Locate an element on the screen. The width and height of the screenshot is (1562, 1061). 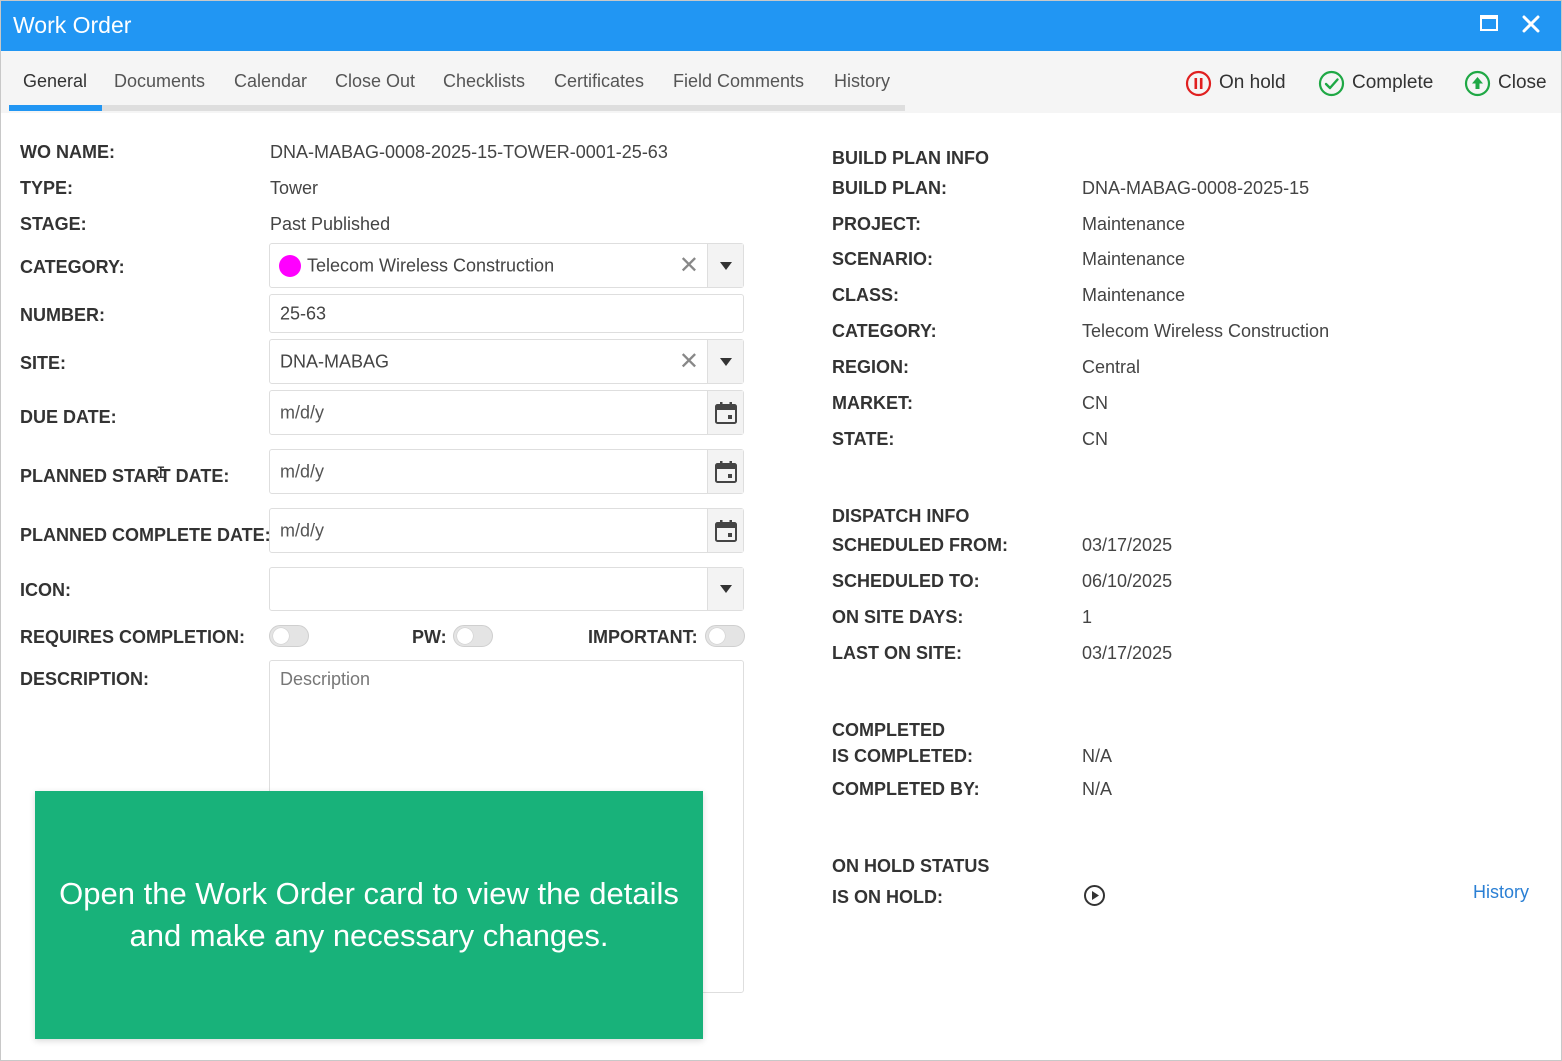
completed-by-value: N/A is located at coordinates (1097, 789).